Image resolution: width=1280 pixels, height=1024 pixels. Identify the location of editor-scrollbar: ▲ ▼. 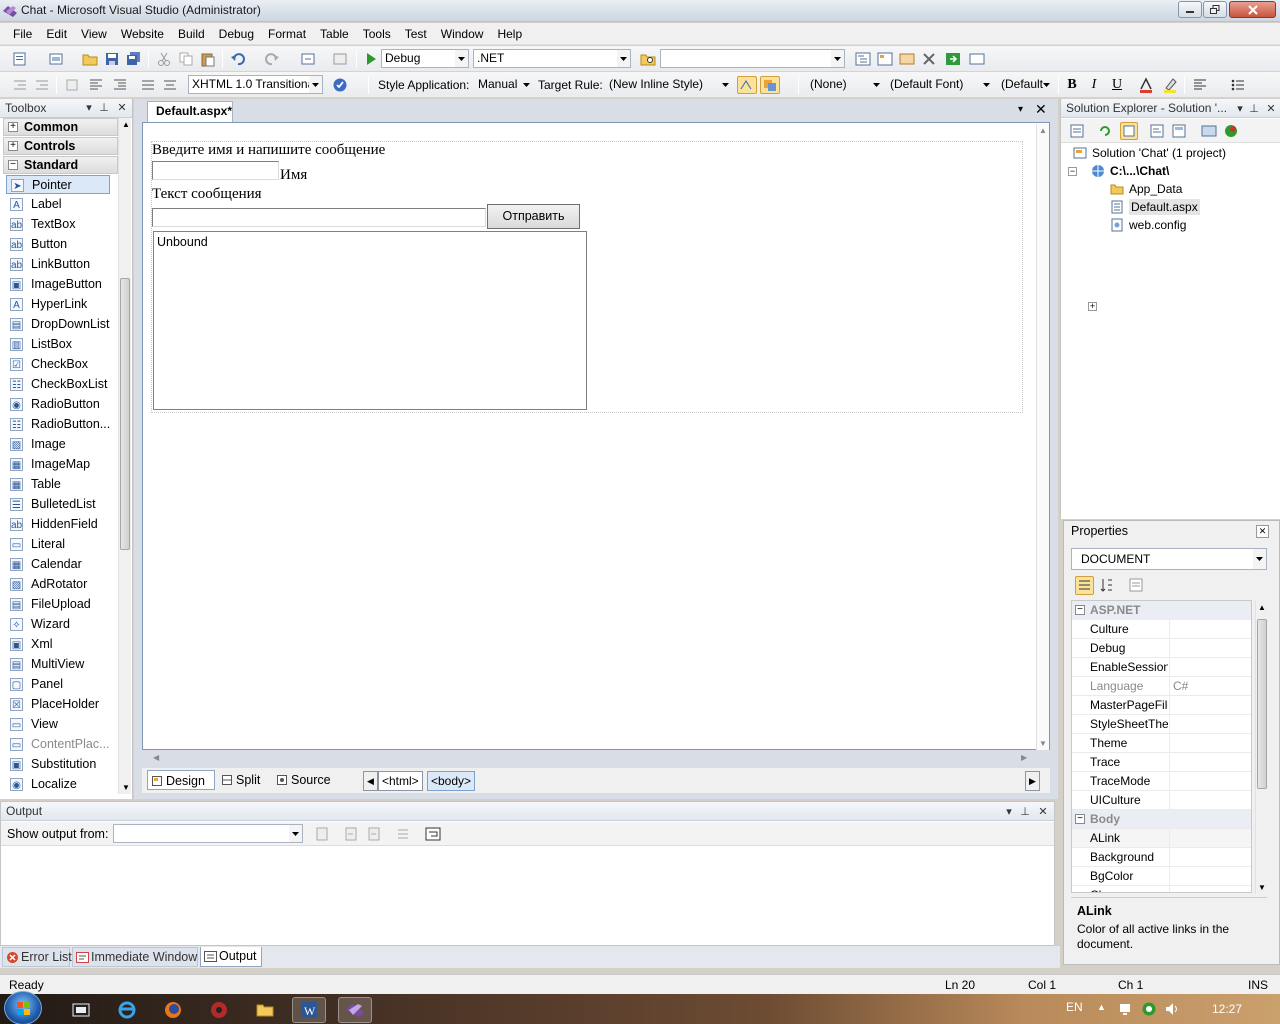
(1042, 437).